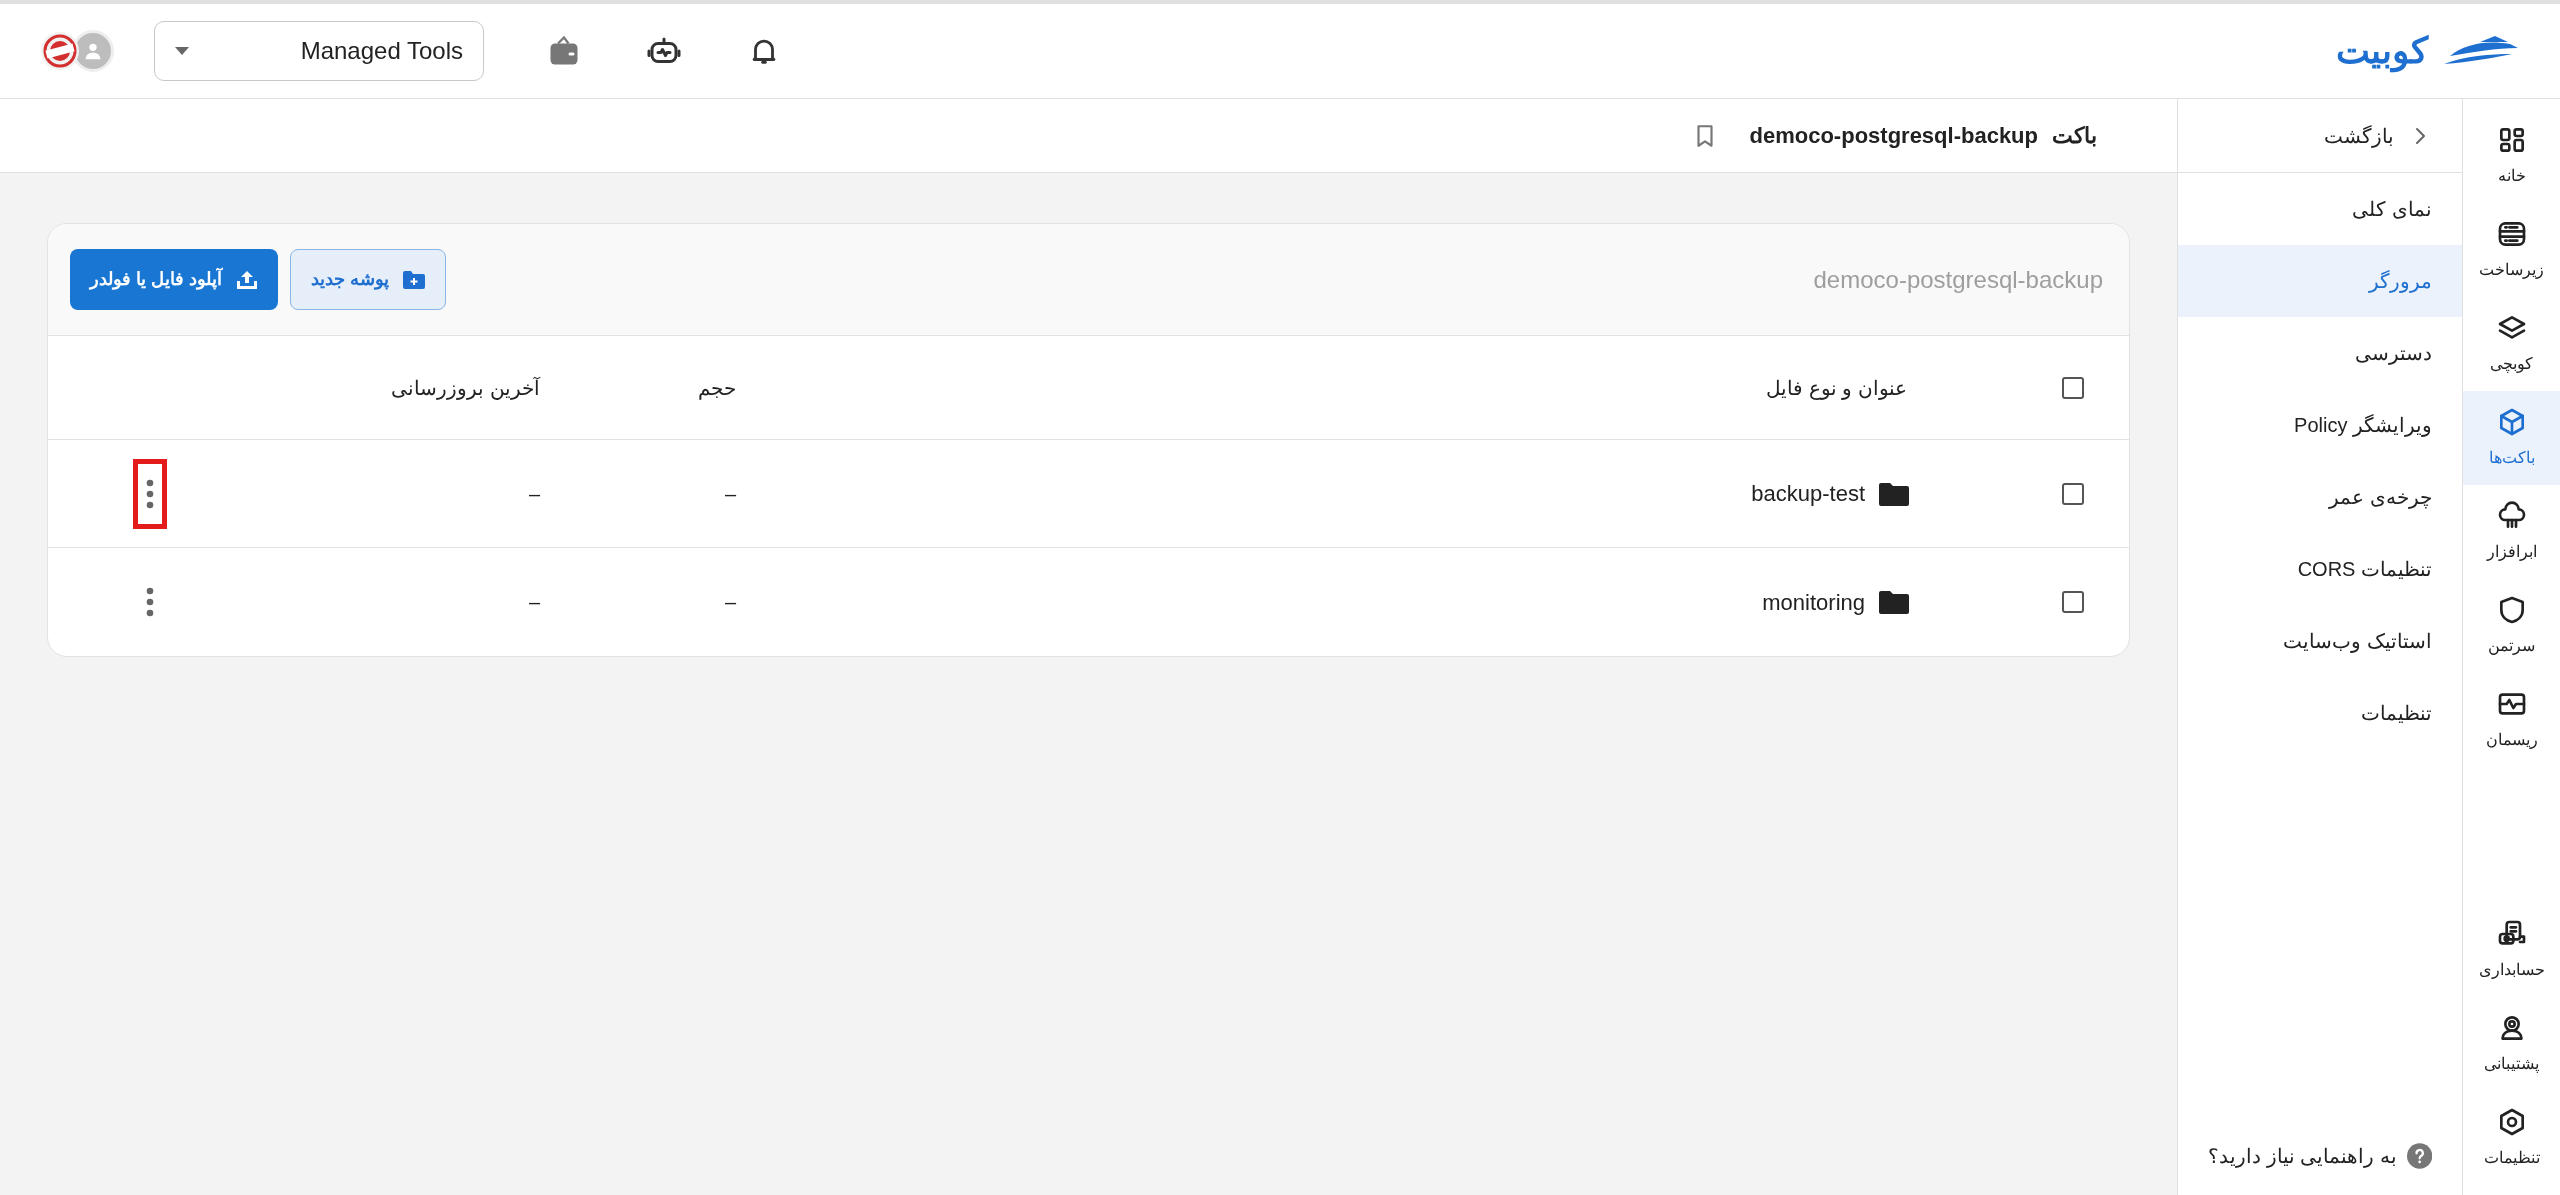  What do you see at coordinates (247, 279) in the screenshot?
I see `upload-icon` at bounding box center [247, 279].